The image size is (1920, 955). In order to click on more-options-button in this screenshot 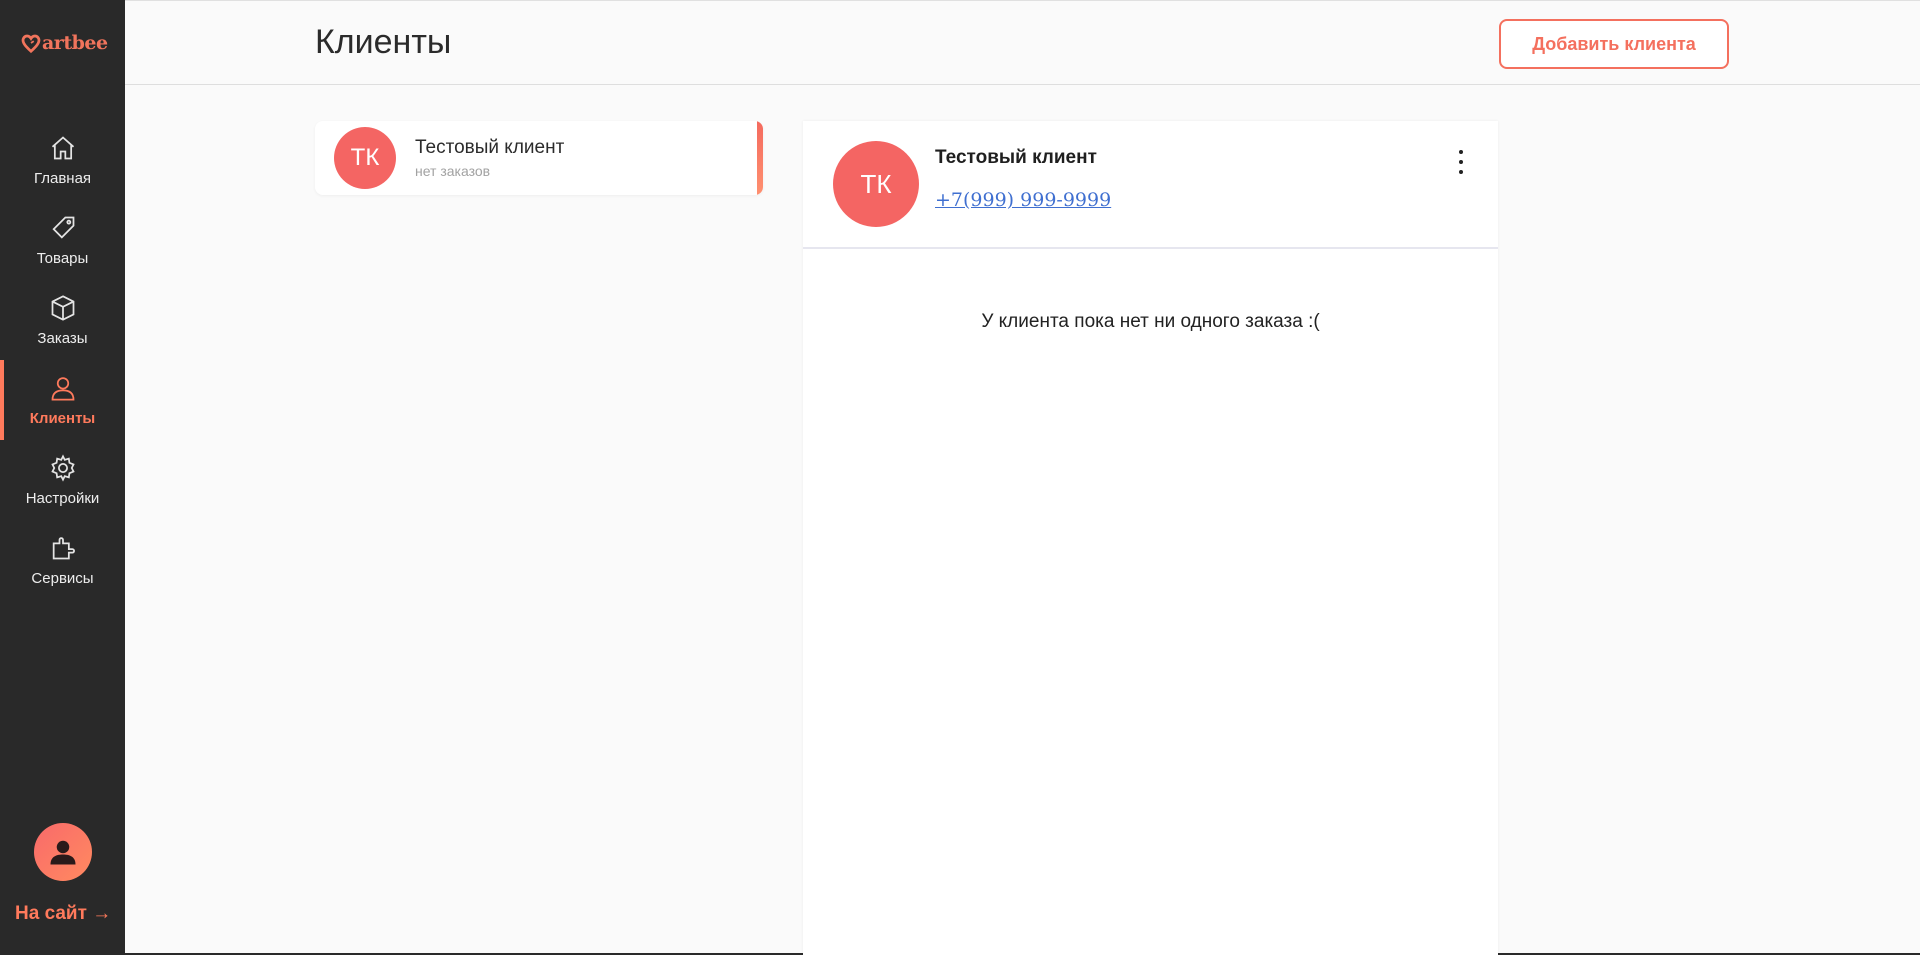, I will do `click(1461, 162)`.